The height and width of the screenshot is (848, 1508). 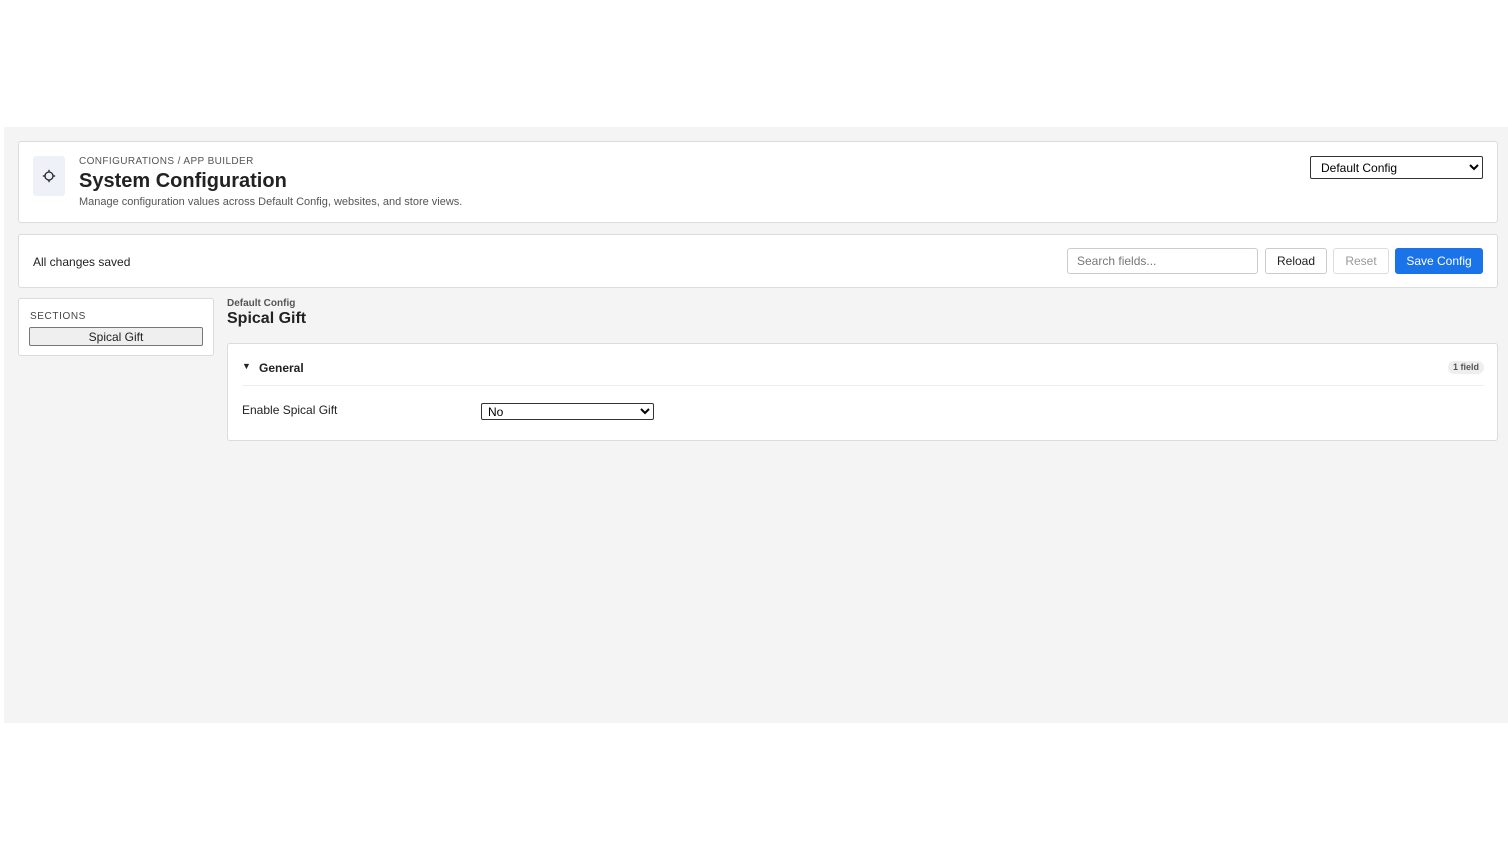 I want to click on save-config-button: Save Config, so click(x=1439, y=261).